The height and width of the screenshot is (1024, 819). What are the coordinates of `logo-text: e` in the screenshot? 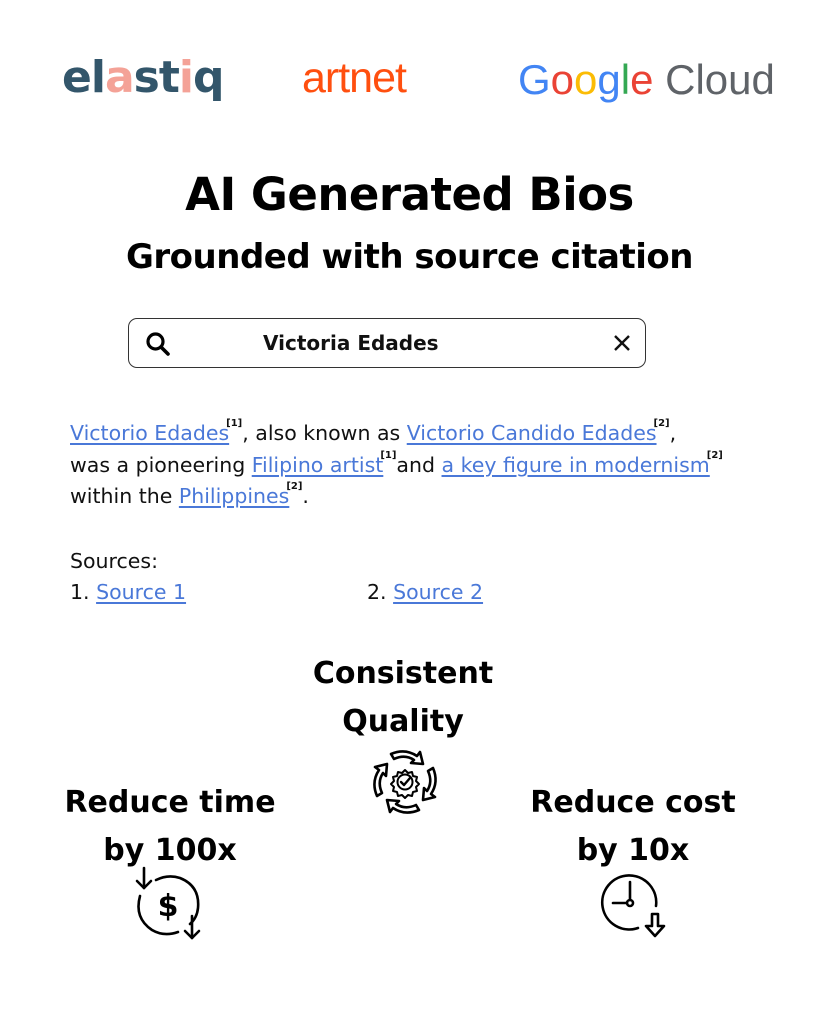 It's located at (642, 79).